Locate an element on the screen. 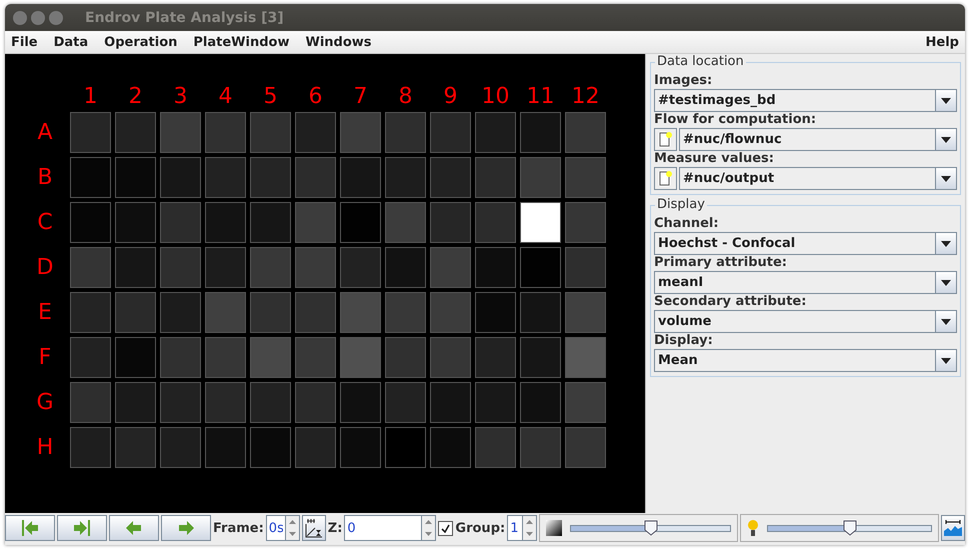  column-label: 4 is located at coordinates (226, 97).